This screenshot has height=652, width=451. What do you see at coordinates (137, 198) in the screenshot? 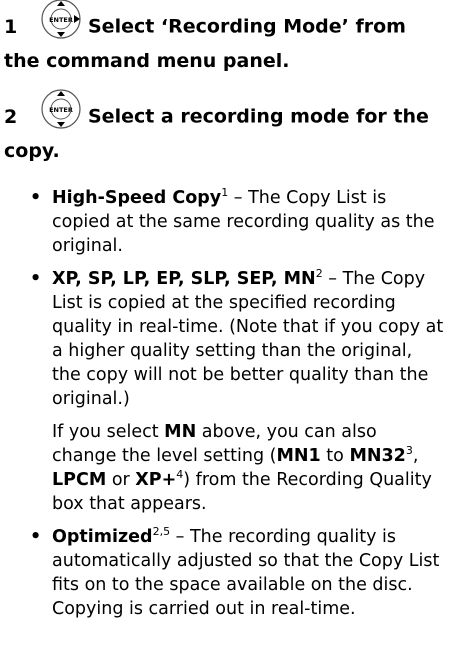
I see `term: High-Speed Copy` at bounding box center [137, 198].